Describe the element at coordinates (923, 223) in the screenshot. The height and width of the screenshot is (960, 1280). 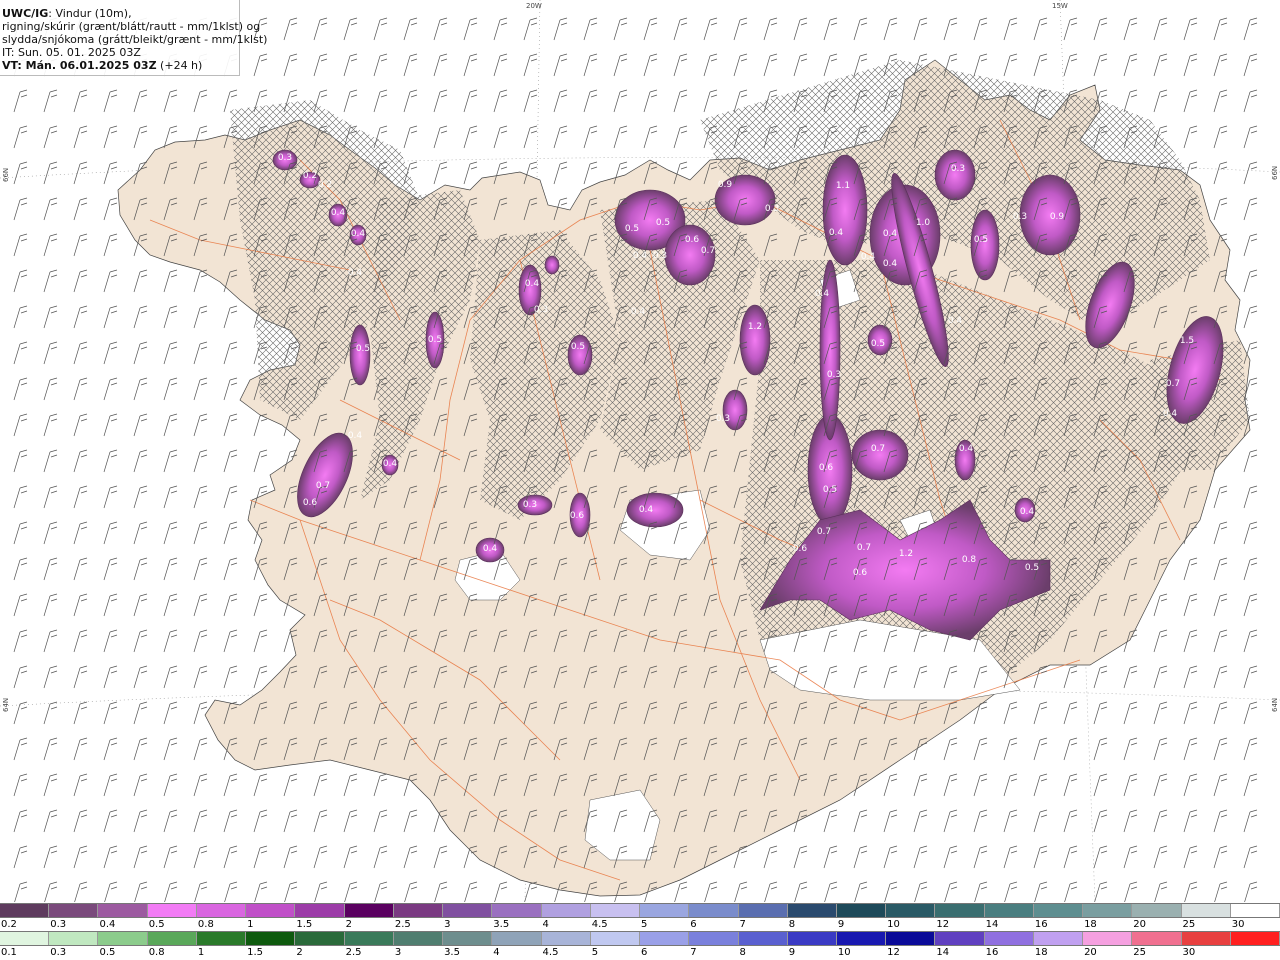
I see `snow-value-label: 1.0` at that location.